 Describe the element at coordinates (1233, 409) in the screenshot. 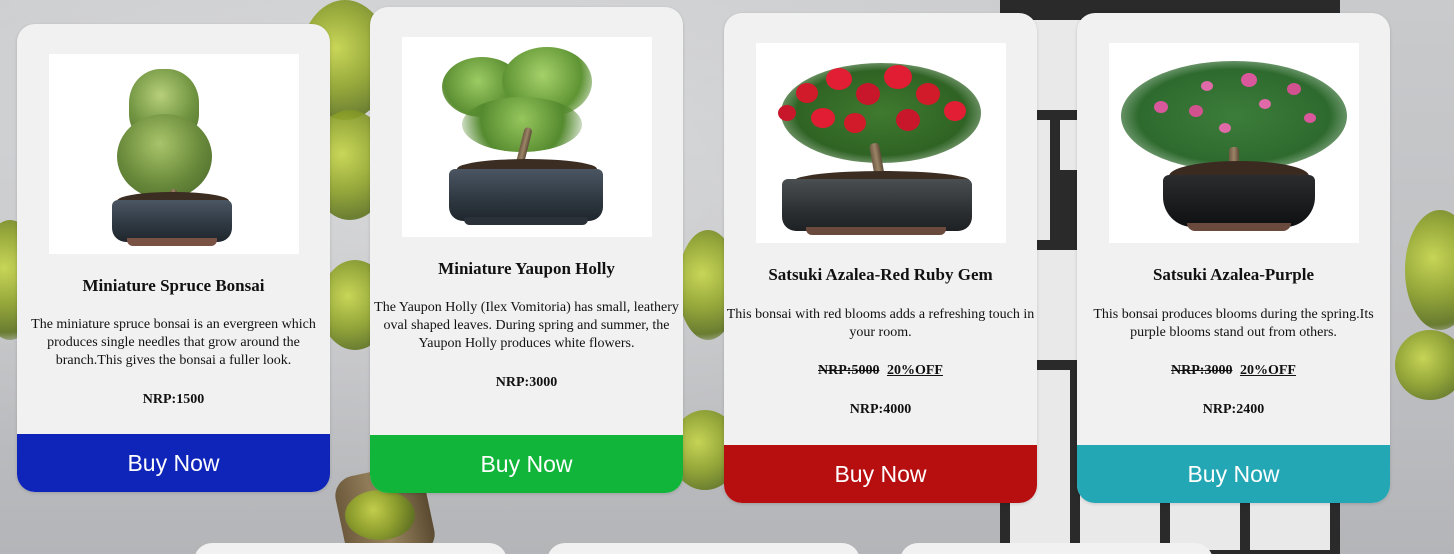

I see `product-price: NRP:2400` at that location.